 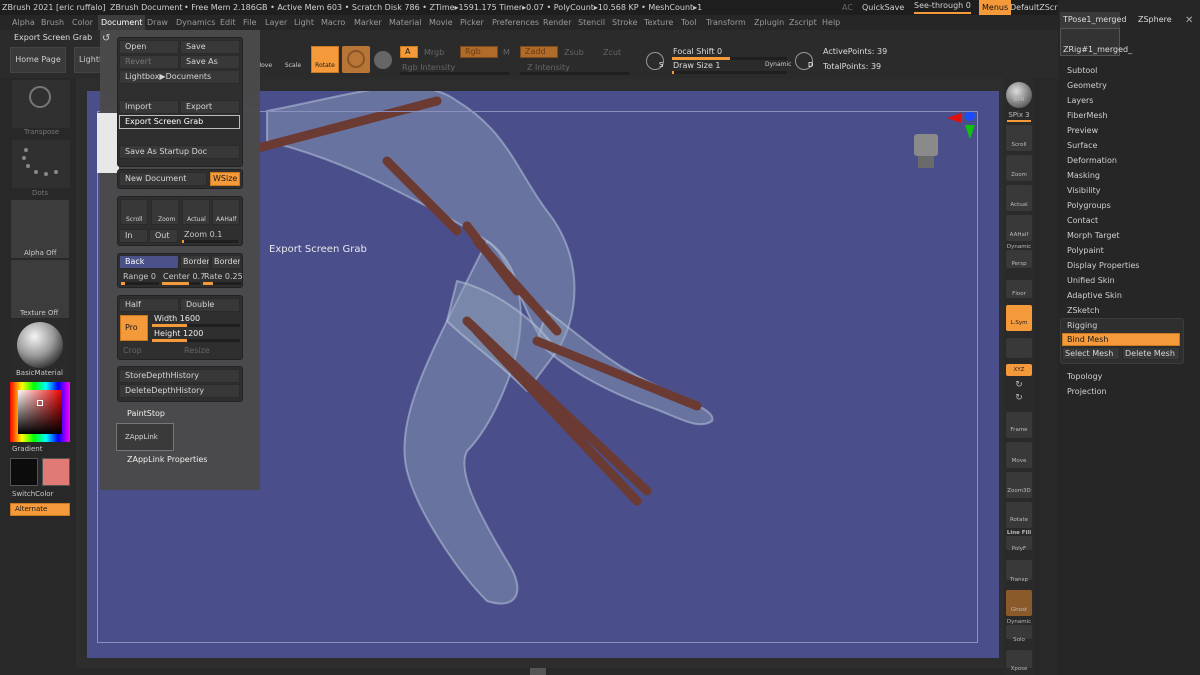 What do you see at coordinates (729, 72) in the screenshot?
I see `draw-size-track` at bounding box center [729, 72].